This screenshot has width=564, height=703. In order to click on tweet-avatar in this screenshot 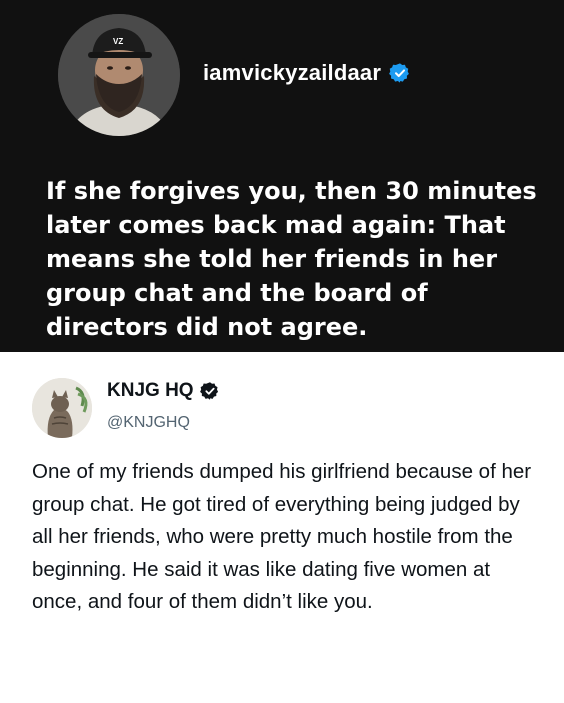, I will do `click(62, 408)`.